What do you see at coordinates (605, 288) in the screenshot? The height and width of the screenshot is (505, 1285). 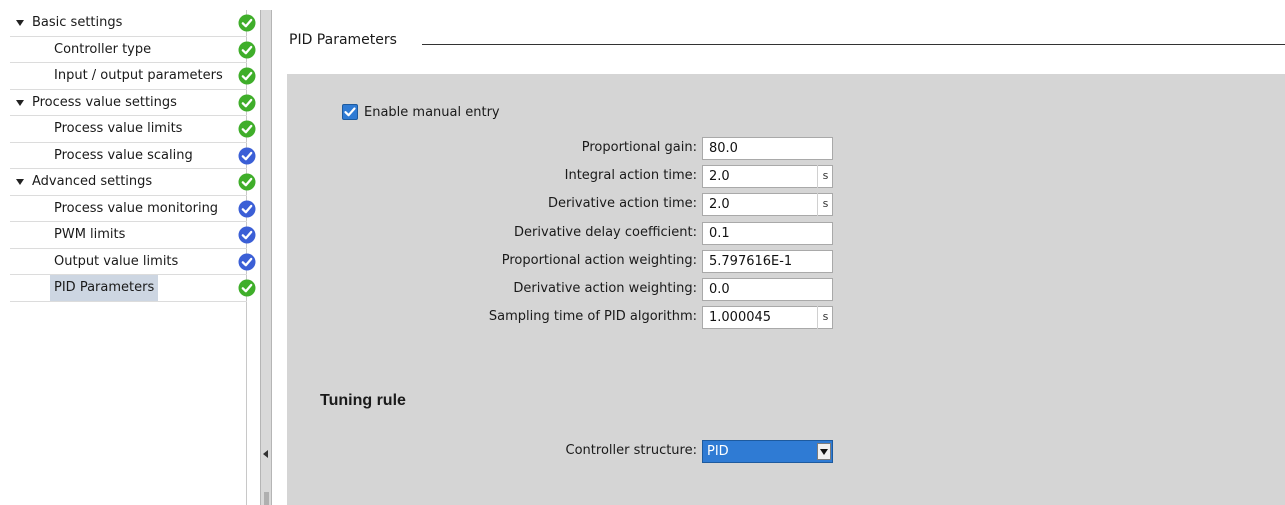 I see `derivative-action-weighting-label: Derivative action weighting:` at bounding box center [605, 288].